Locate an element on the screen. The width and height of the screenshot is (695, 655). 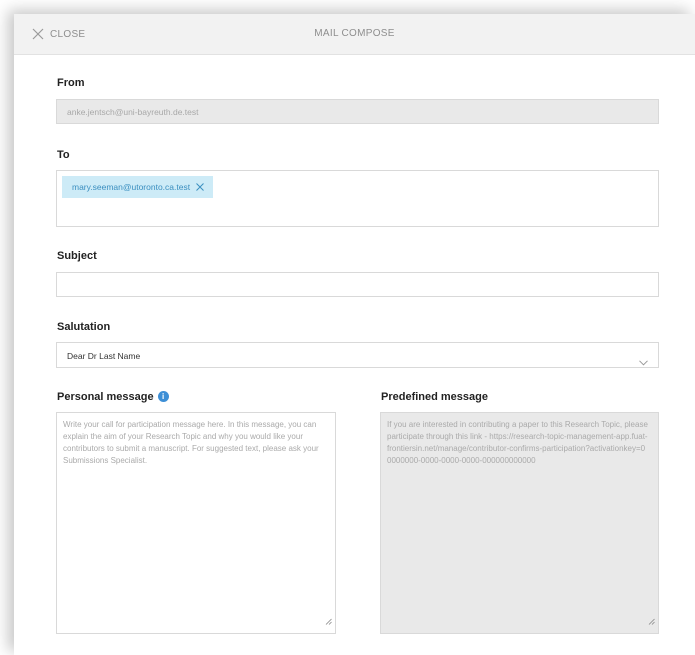
from-label: From is located at coordinates (71, 83).